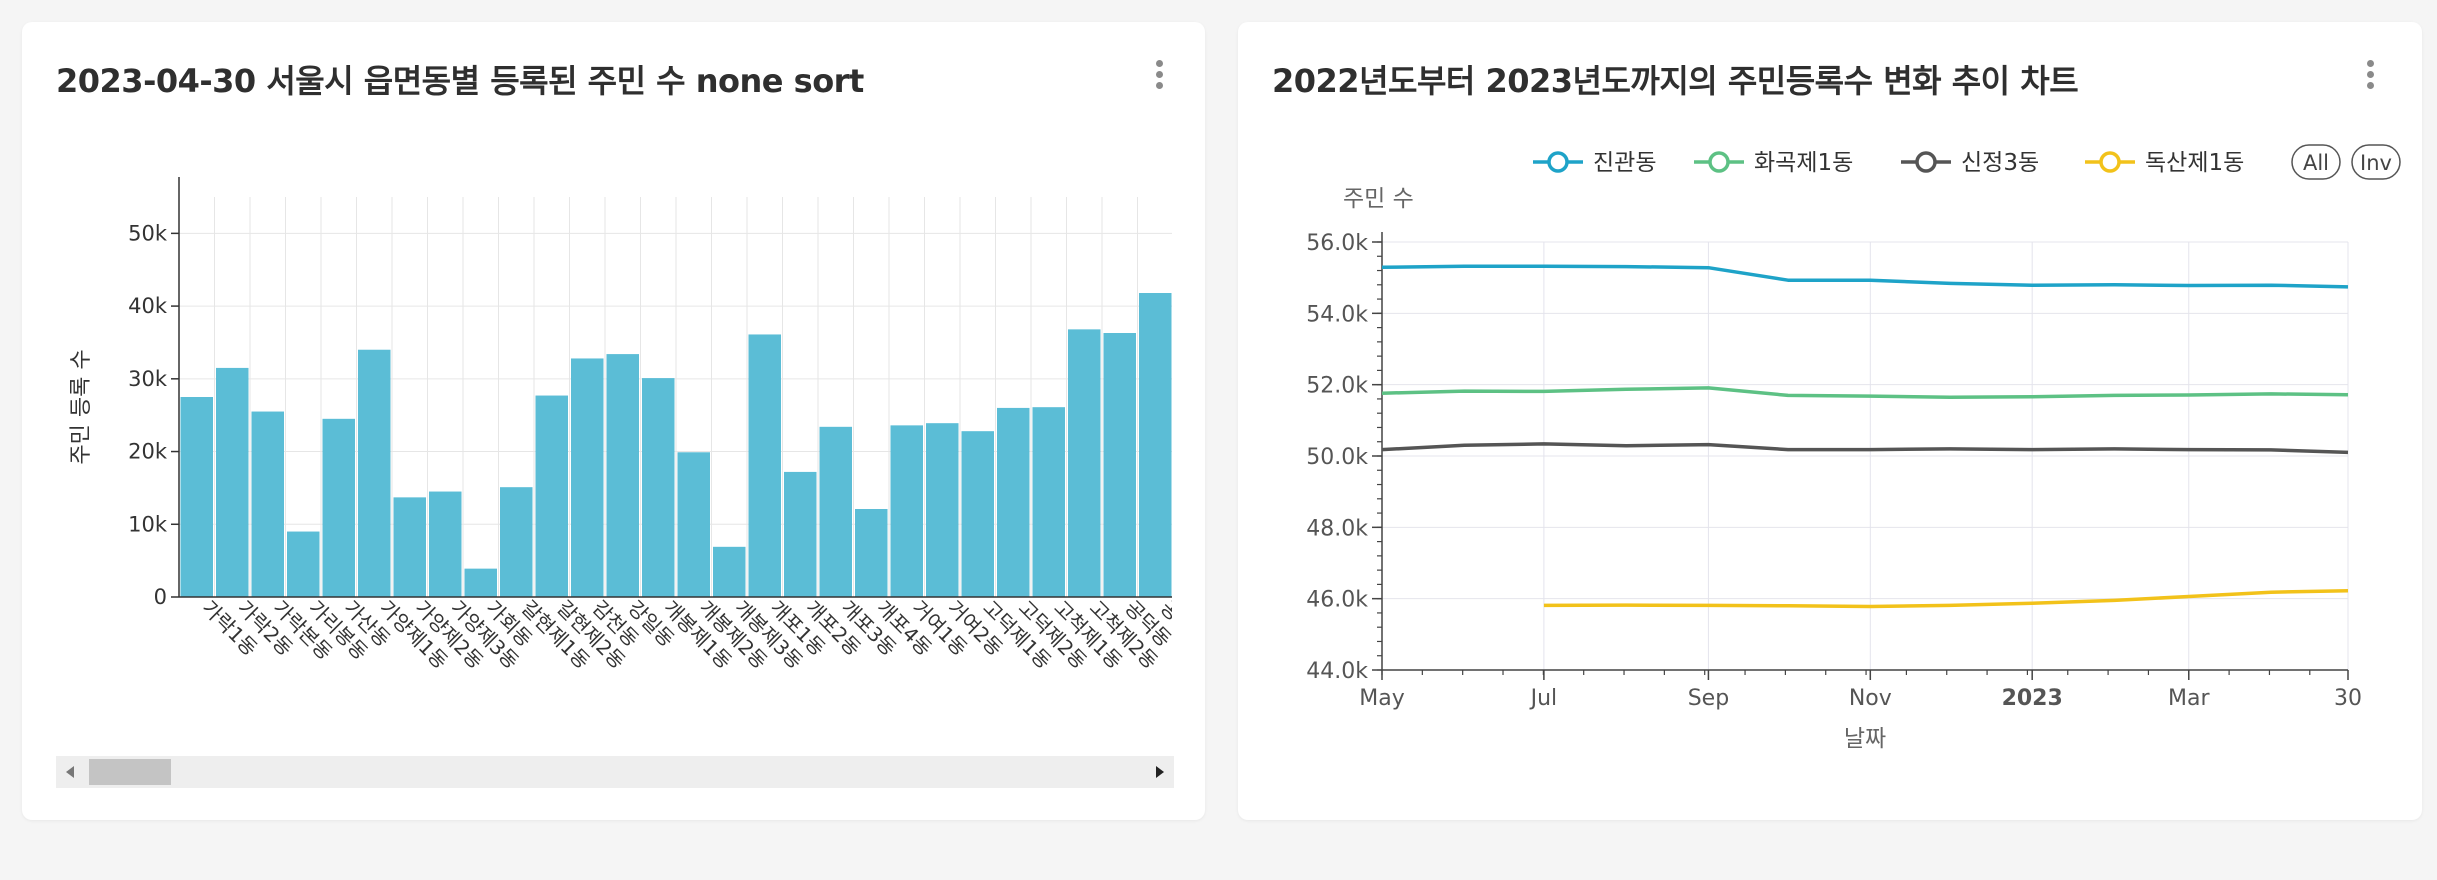  I want to click on line-chart-title: 2022년도부터 2023년도까지의 주민등록수 변화 추이 차트, so click(1675, 81).